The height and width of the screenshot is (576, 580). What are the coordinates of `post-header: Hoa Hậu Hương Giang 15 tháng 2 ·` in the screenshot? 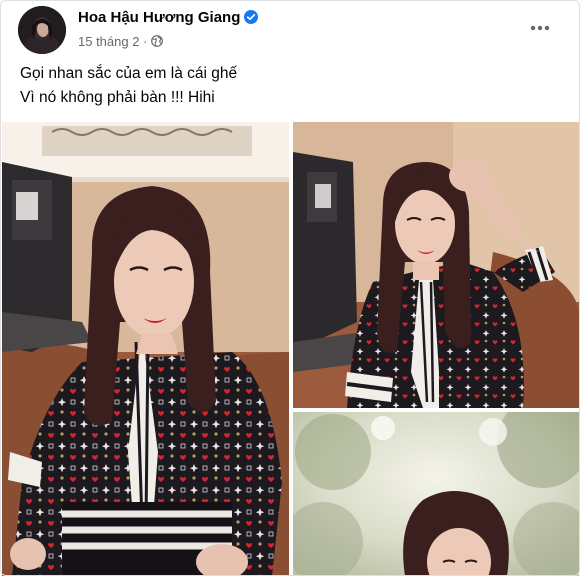 It's located at (290, 30).